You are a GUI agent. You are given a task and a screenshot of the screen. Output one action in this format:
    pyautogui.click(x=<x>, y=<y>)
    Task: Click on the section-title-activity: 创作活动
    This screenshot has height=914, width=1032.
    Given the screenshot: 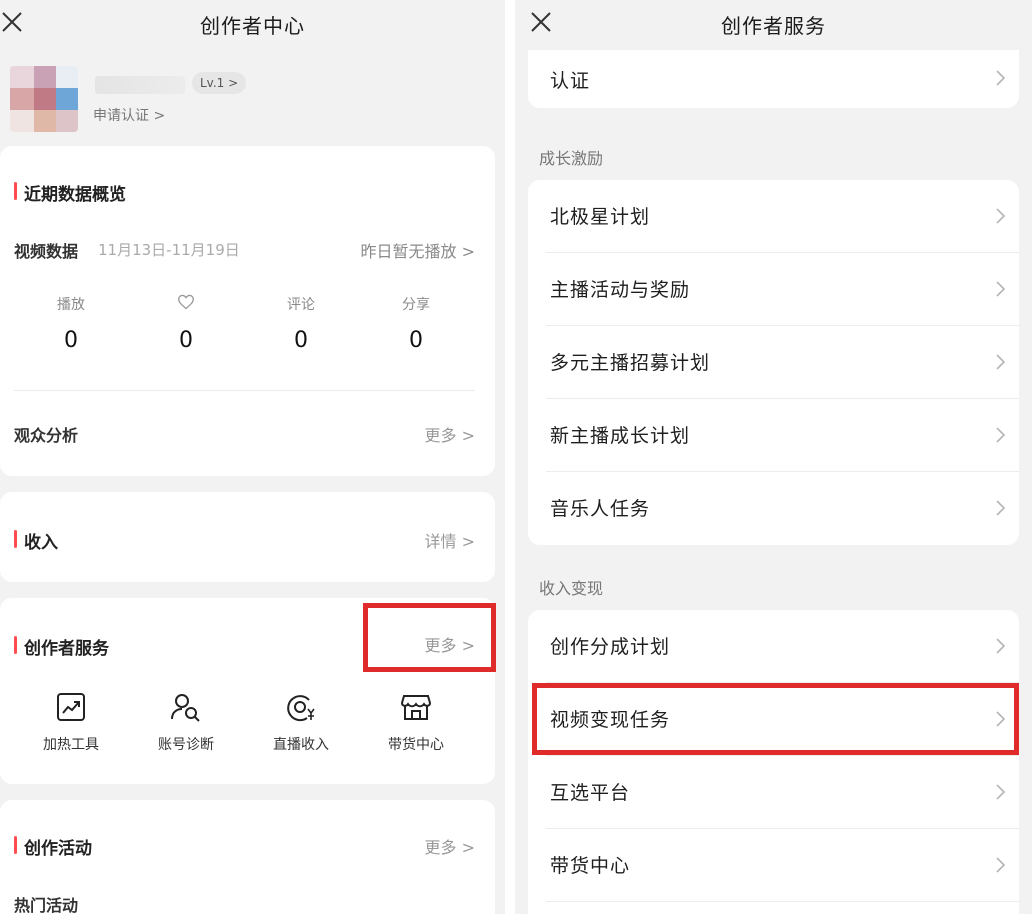 What is the action you would take?
    pyautogui.click(x=53, y=846)
    